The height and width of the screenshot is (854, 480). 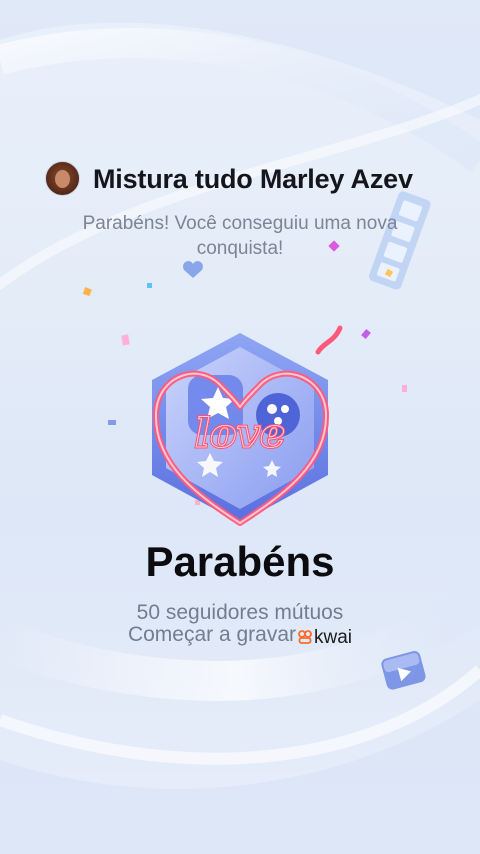 I want to click on love-achievement-badge-icon: love love, so click(x=241, y=429).